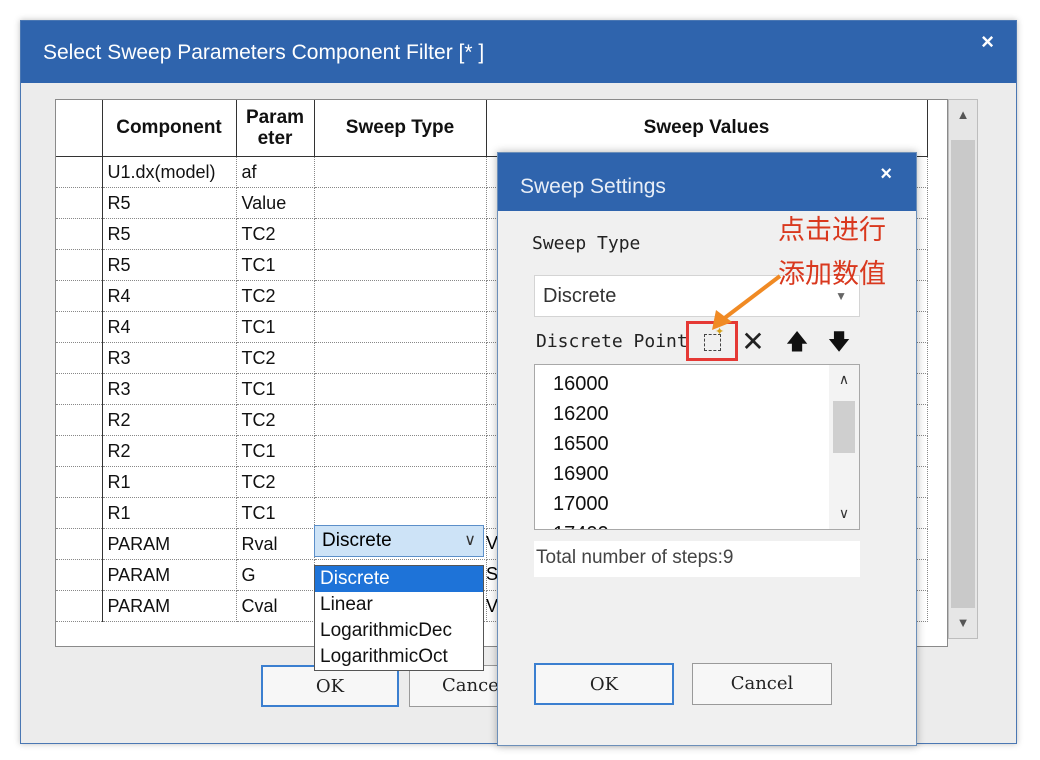 This screenshot has height=760, width=1040. I want to click on column-header-parameter-text: Param eter, so click(275, 128).